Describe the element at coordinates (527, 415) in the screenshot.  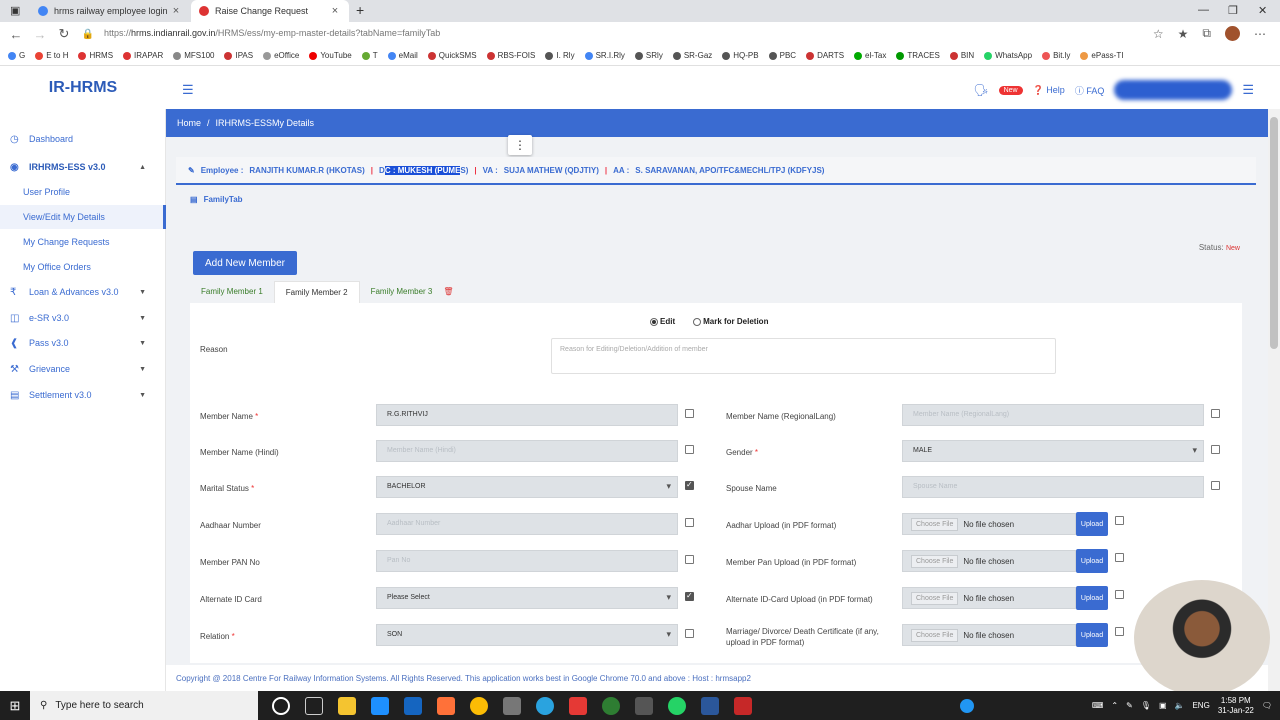
I see `member-name-input: R.G.RITHVIJ` at that location.